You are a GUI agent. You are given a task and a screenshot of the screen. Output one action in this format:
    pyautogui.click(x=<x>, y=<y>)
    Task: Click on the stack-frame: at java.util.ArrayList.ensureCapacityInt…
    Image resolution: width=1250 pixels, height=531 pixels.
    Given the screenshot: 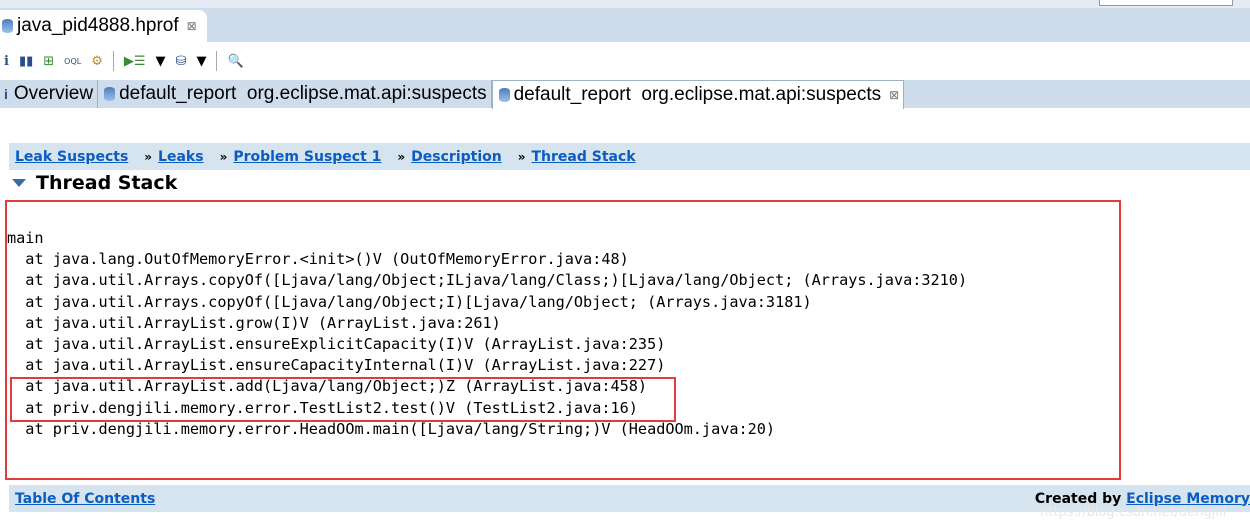 What is the action you would take?
    pyautogui.click(x=345, y=365)
    